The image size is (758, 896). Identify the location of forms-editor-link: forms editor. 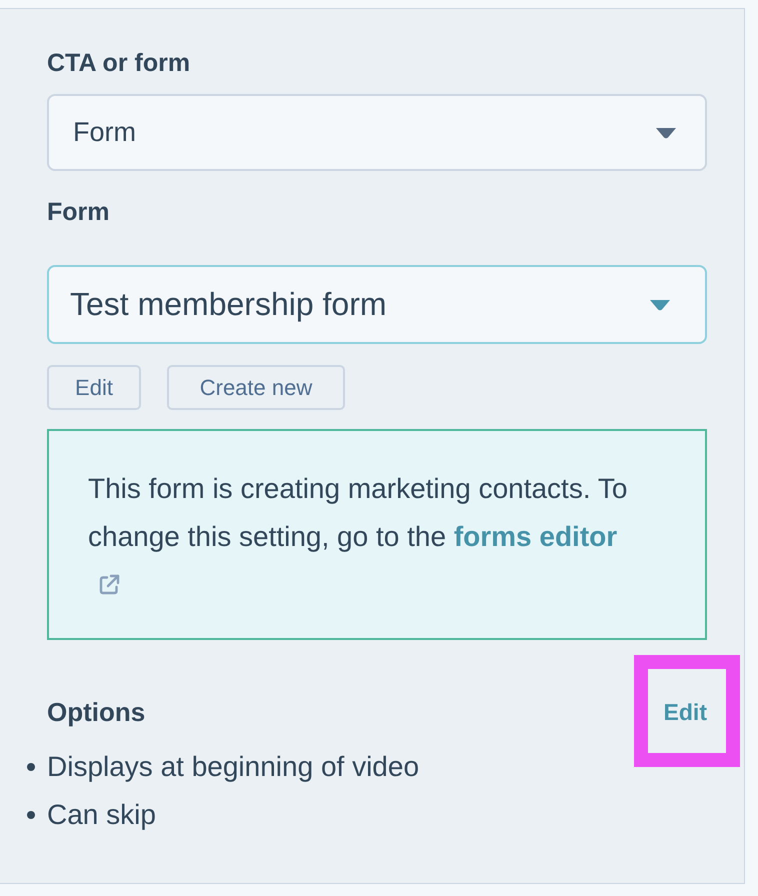
(536, 536).